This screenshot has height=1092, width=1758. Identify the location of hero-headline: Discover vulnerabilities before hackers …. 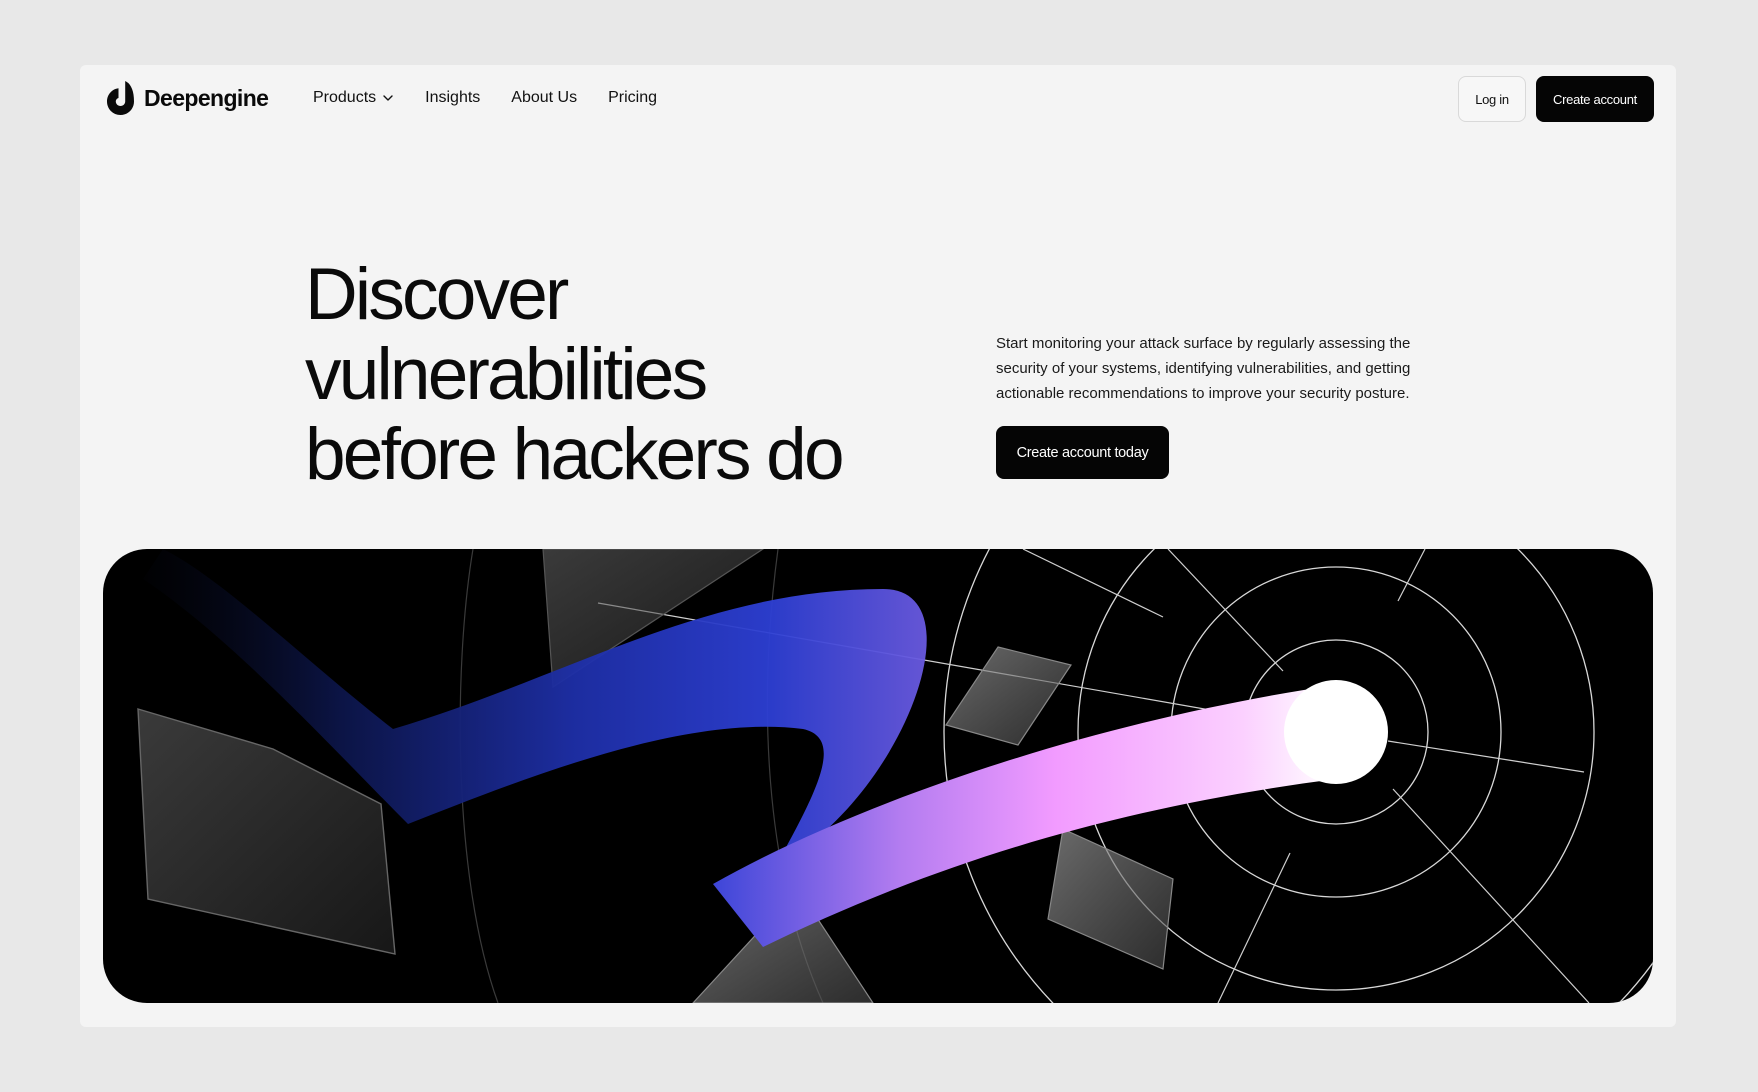
(615, 375).